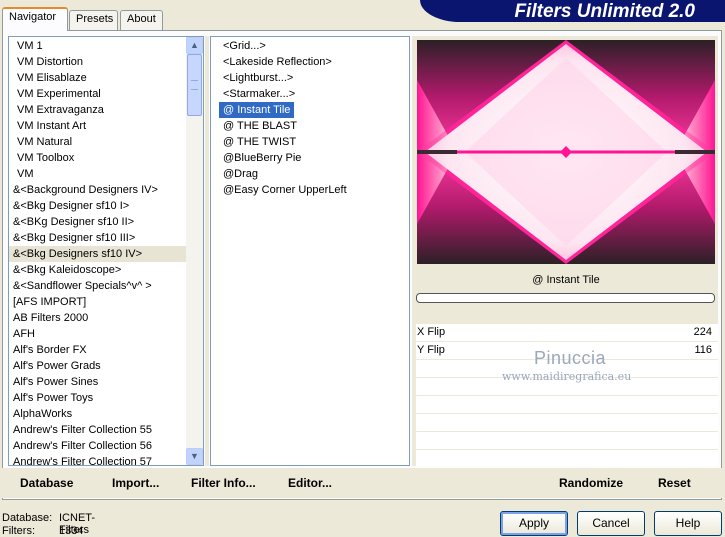  Describe the element at coordinates (567, 376) in the screenshot. I see `watermark-url: www.maidiregrafica.eu` at that location.